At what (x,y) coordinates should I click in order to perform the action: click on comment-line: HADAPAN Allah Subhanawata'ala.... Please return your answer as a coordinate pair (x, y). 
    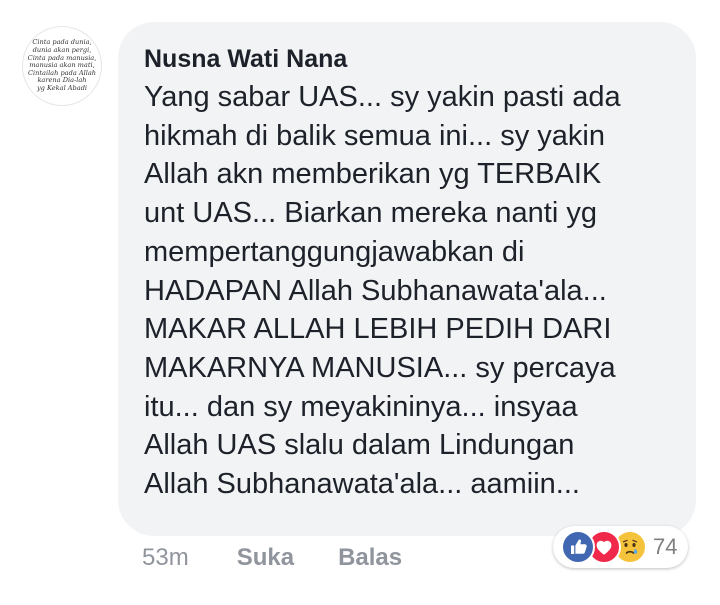
    Looking at the image, I should click on (375, 290).